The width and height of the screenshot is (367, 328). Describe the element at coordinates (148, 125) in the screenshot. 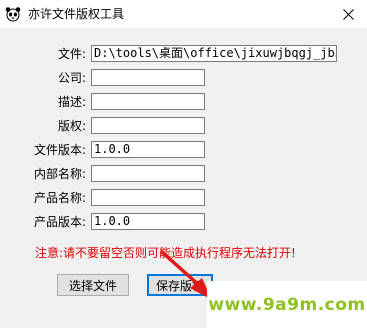

I see `copyright-field` at that location.